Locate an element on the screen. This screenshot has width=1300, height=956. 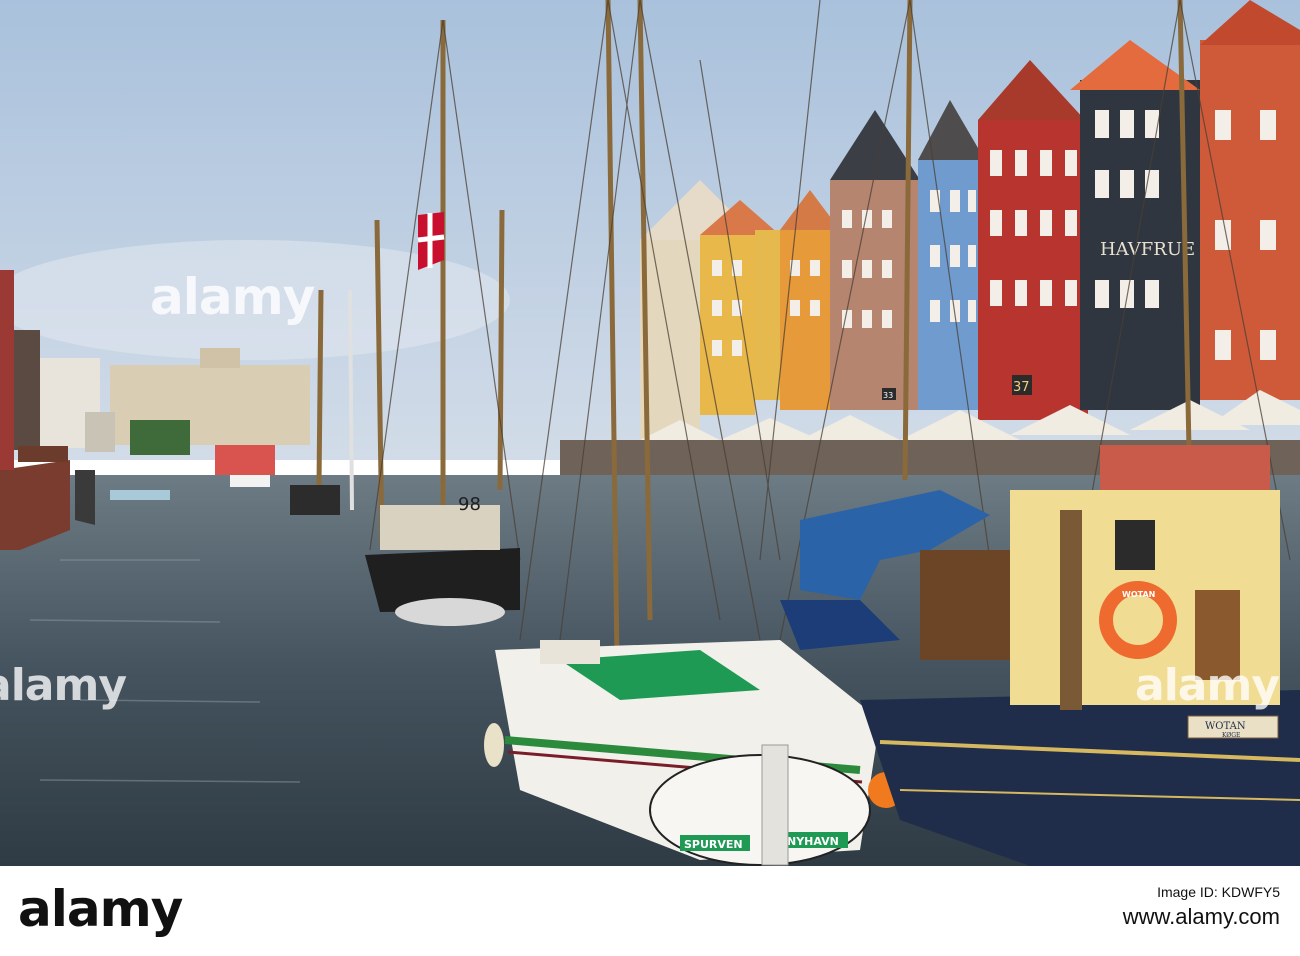
facade-sign: HAVFRUE is located at coordinates (1147, 249).